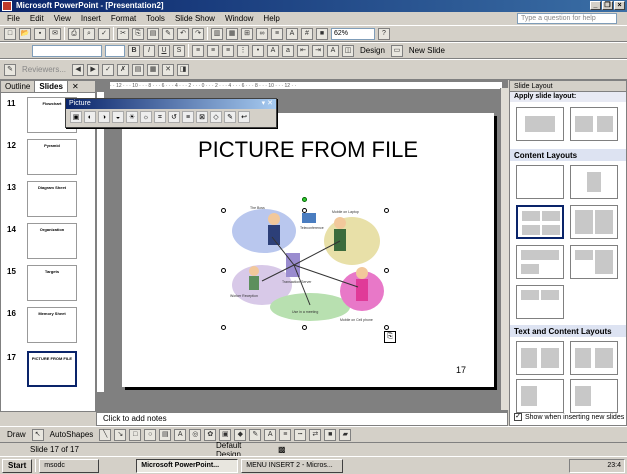 Image resolution: width=627 pixels, height=474 pixels. What do you see at coordinates (318, 50) in the screenshot?
I see `increase-indent-icon: ⇥` at bounding box center [318, 50].